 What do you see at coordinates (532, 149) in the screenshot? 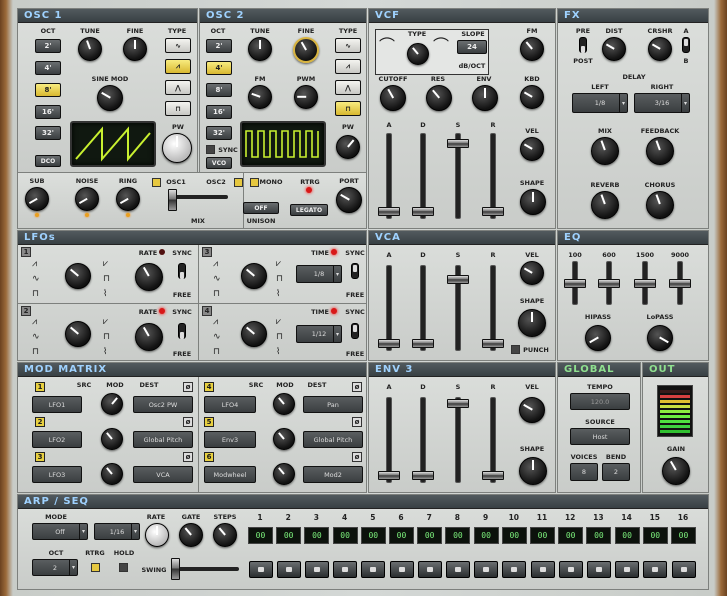
I see `vcf-vel-knob` at bounding box center [532, 149].